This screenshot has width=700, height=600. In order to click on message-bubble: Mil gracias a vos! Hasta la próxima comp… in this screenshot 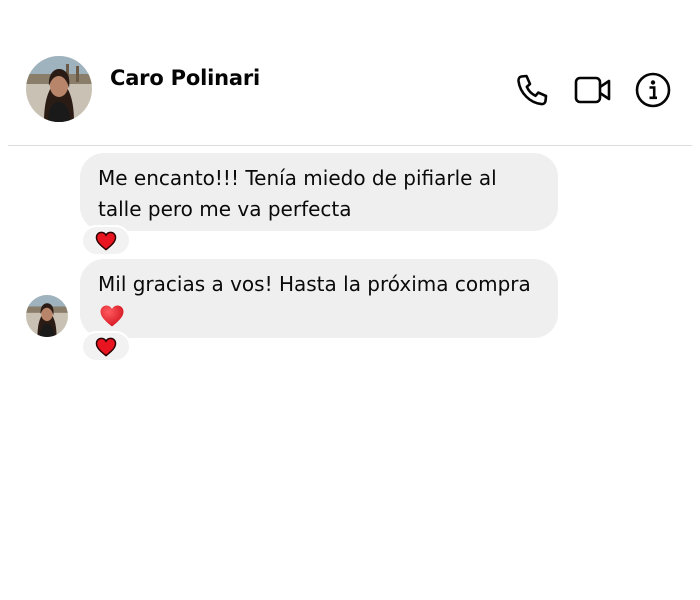, I will do `click(319, 298)`.